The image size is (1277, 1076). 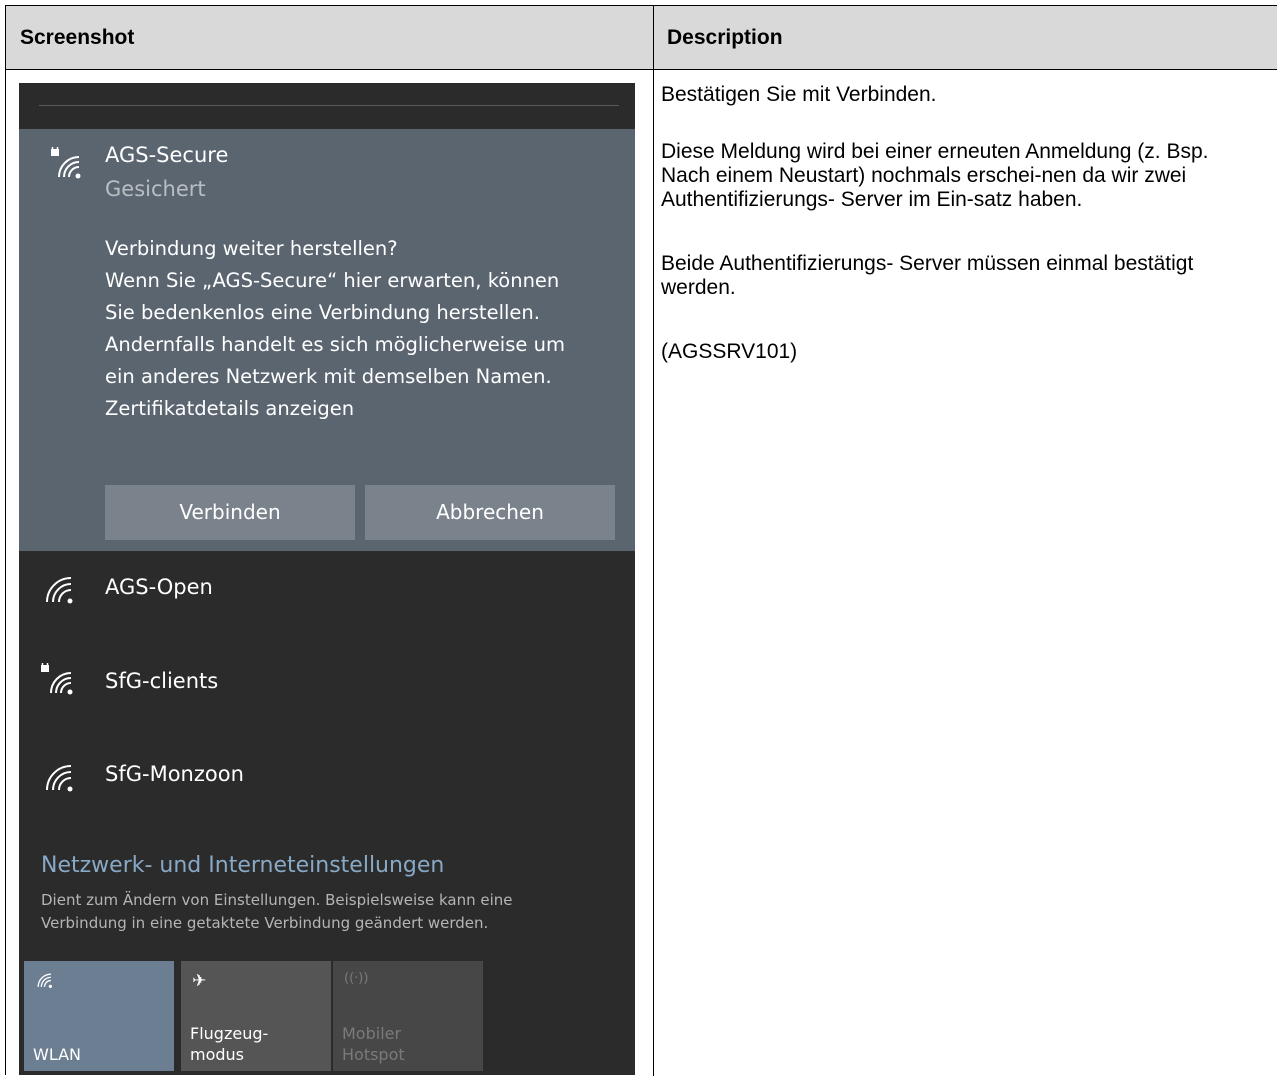 I want to click on header-screenshot: Screenshot, so click(x=77, y=37).